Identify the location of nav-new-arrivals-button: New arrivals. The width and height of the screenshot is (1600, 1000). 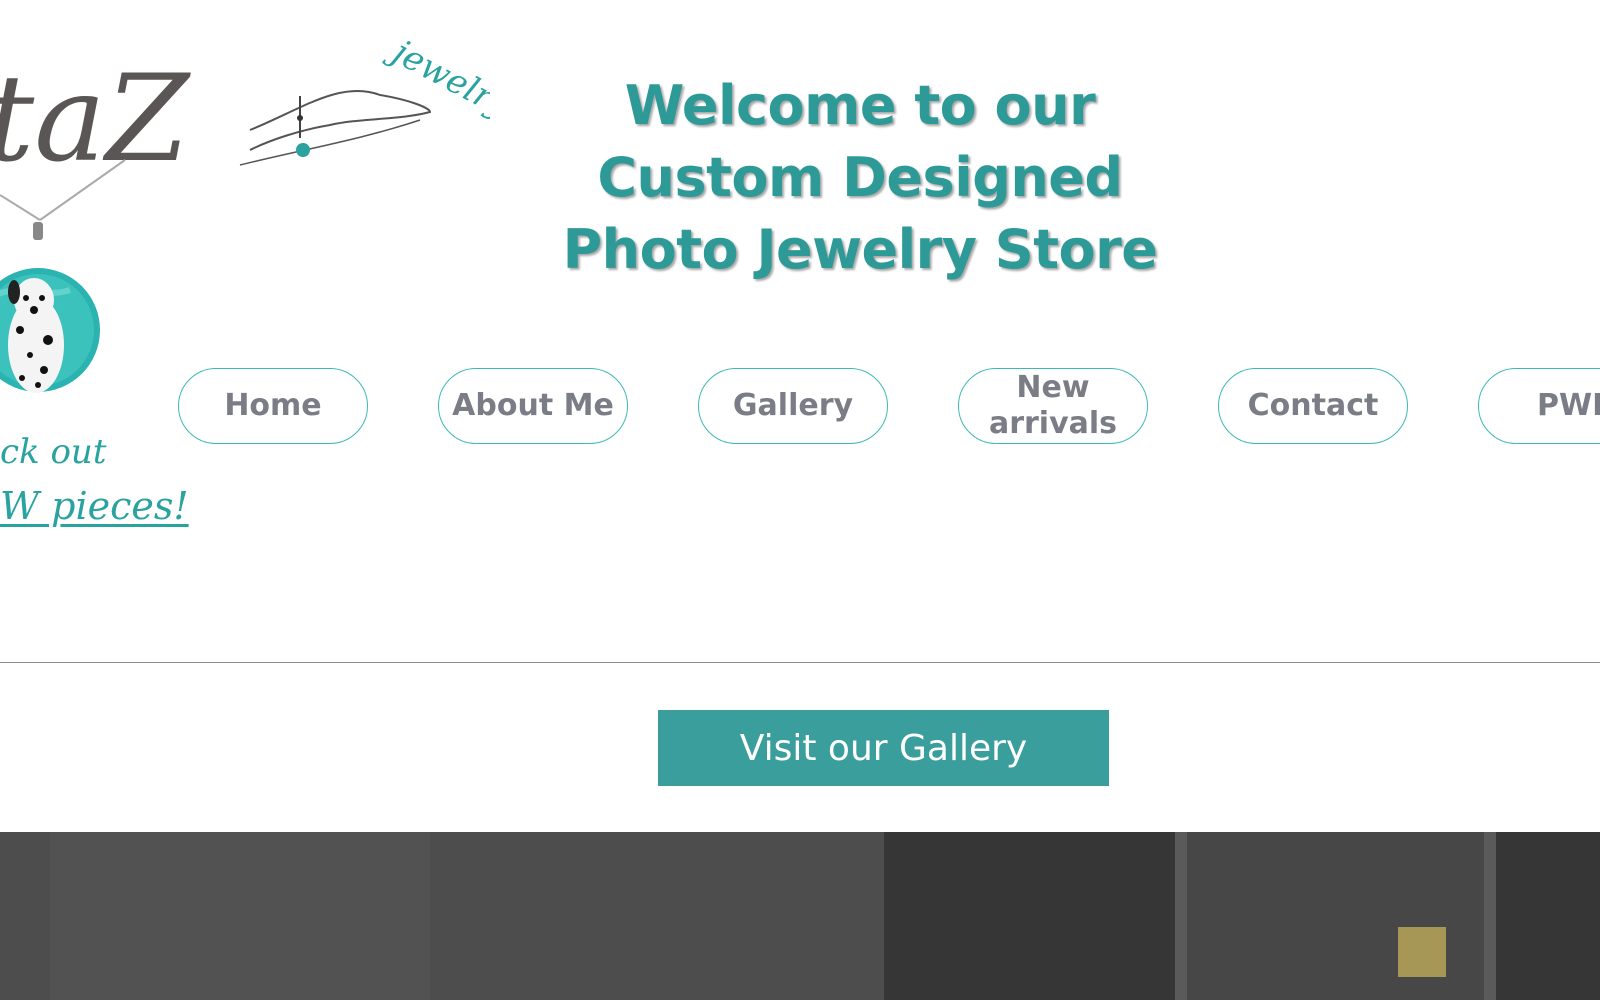
(1053, 406).